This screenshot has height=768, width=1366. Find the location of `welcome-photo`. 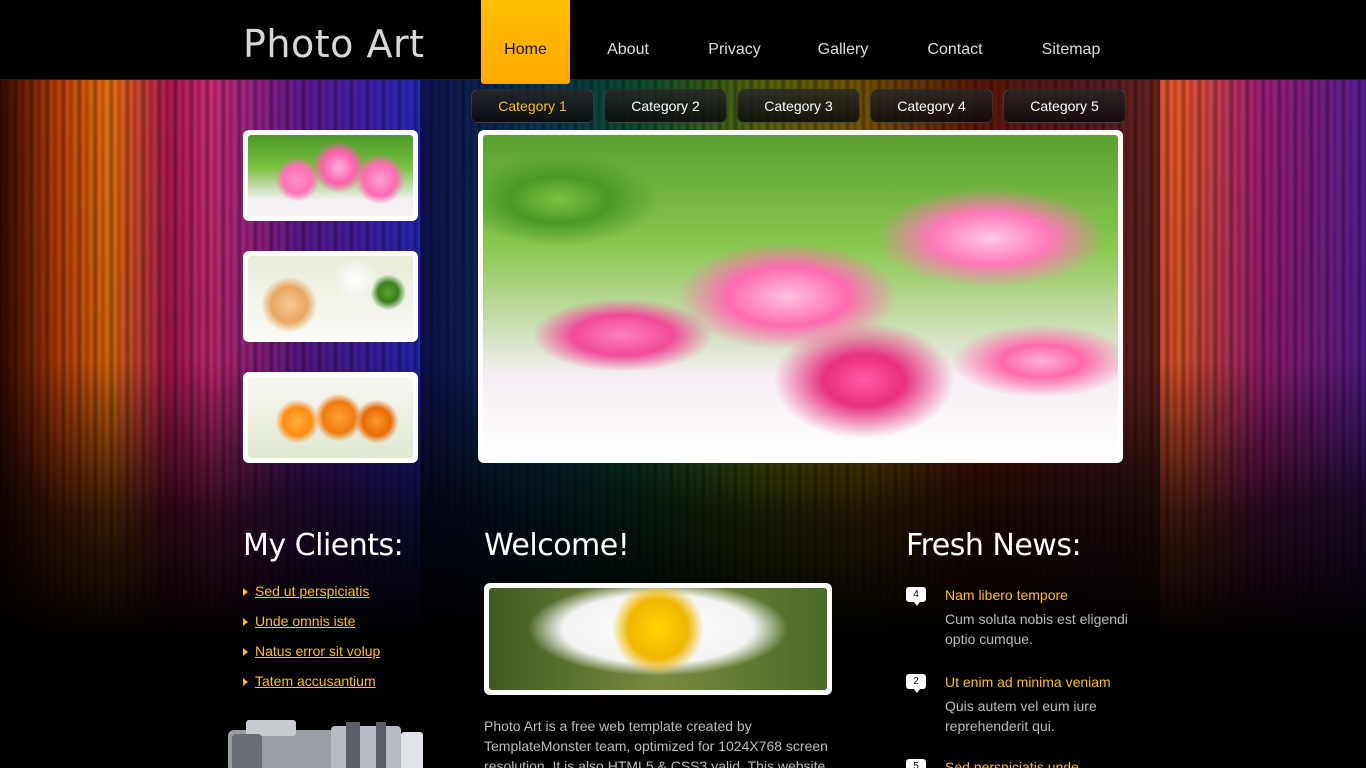

welcome-photo is located at coordinates (658, 639).